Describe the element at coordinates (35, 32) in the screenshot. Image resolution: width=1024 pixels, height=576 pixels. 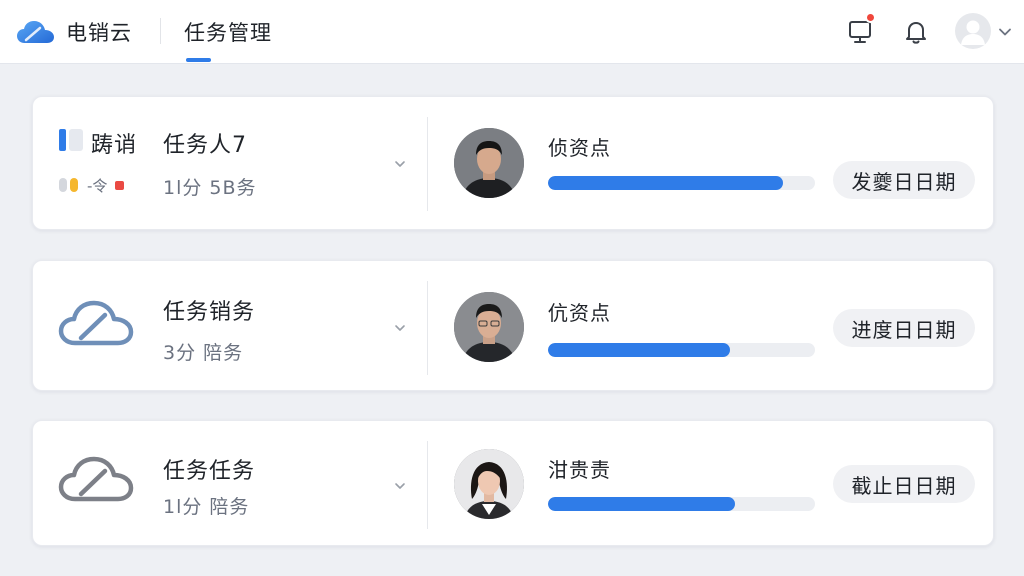
I see `cloud-logo-icon` at that location.